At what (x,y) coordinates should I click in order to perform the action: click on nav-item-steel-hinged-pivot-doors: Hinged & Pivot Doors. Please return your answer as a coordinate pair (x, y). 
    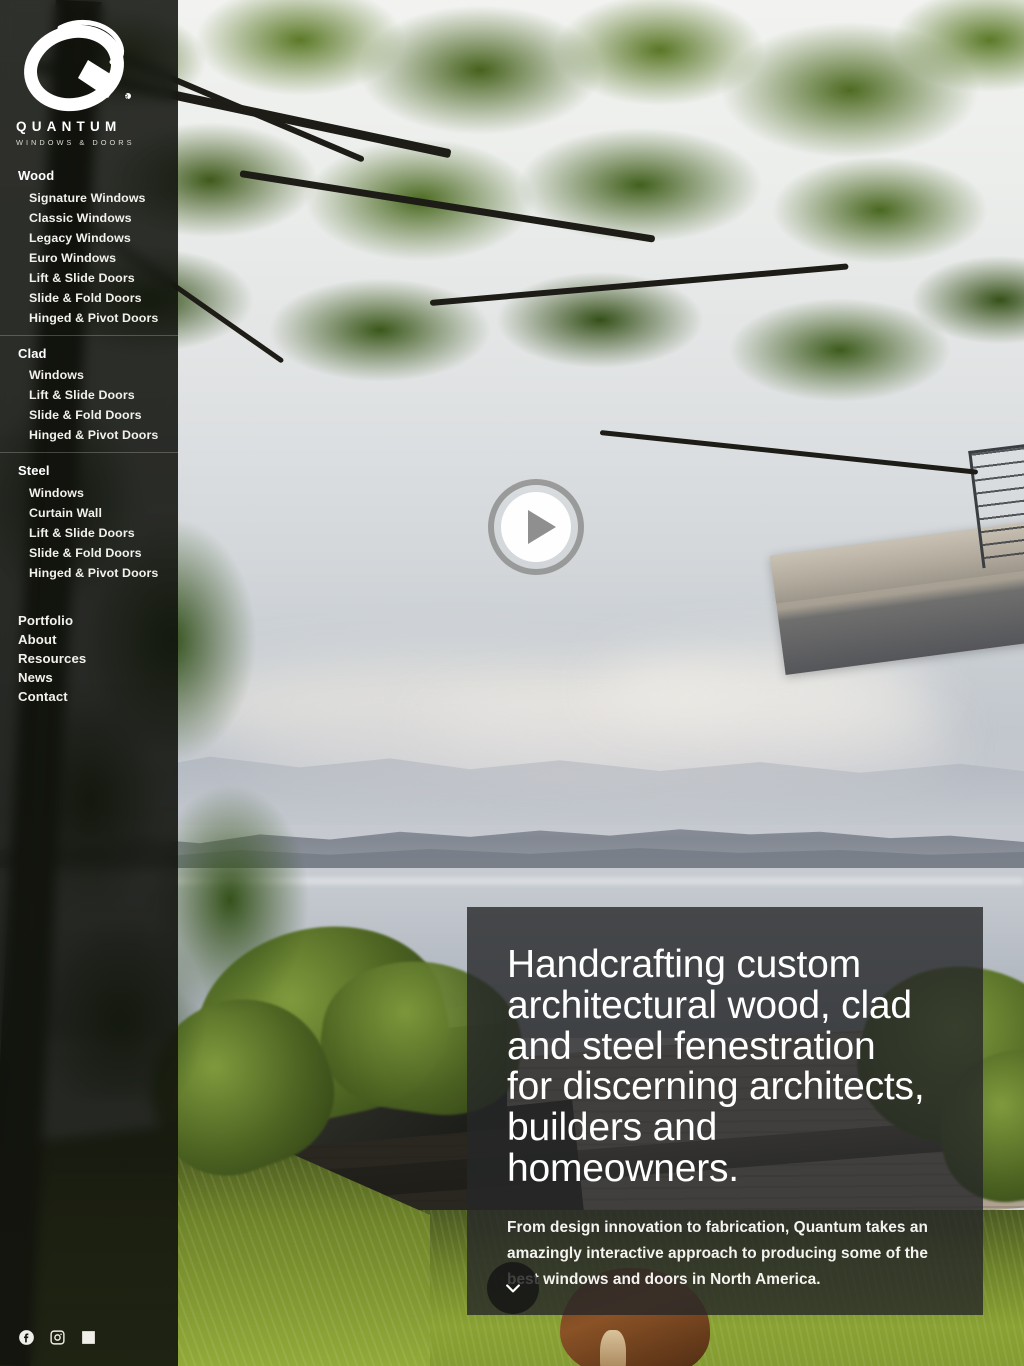
    Looking at the image, I should click on (89, 574).